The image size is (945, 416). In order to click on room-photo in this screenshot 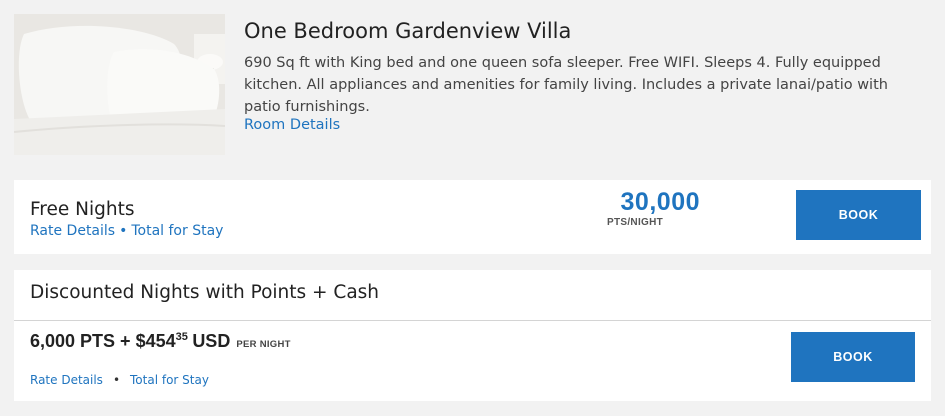, I will do `click(119, 84)`.